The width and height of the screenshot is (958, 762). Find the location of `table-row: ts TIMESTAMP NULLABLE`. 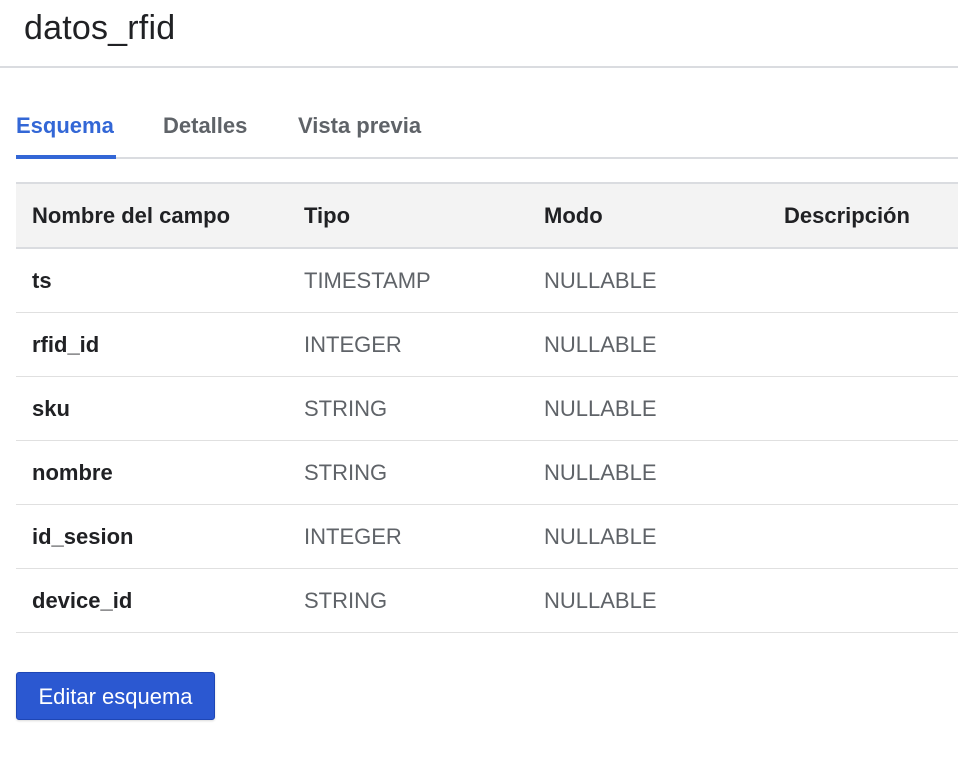

table-row: ts TIMESTAMP NULLABLE is located at coordinates (487, 280).